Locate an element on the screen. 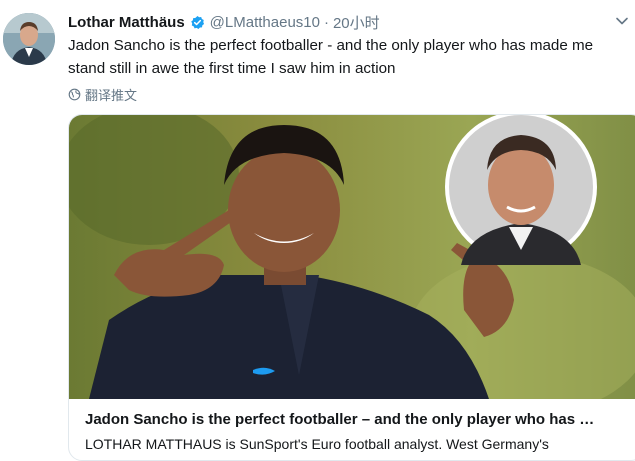 The image size is (635, 461). tweet-header: Lothar Matthäus @LMatthaeus10 · 20小时 is located at coordinates (351, 22).